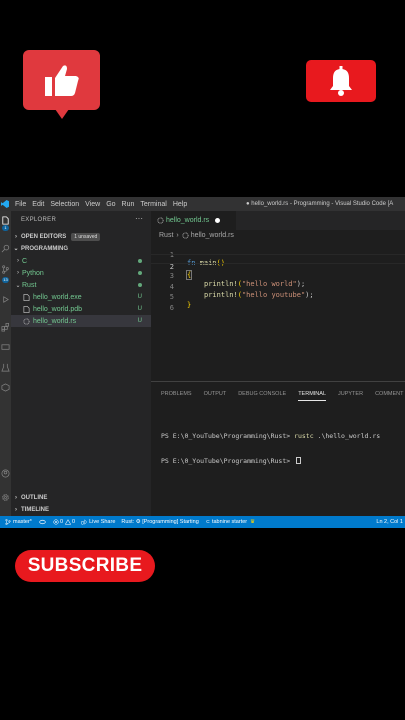 The width and height of the screenshot is (405, 720). I want to click on tabnine-status: ⊂ tabnine starter ♛, so click(230, 522).